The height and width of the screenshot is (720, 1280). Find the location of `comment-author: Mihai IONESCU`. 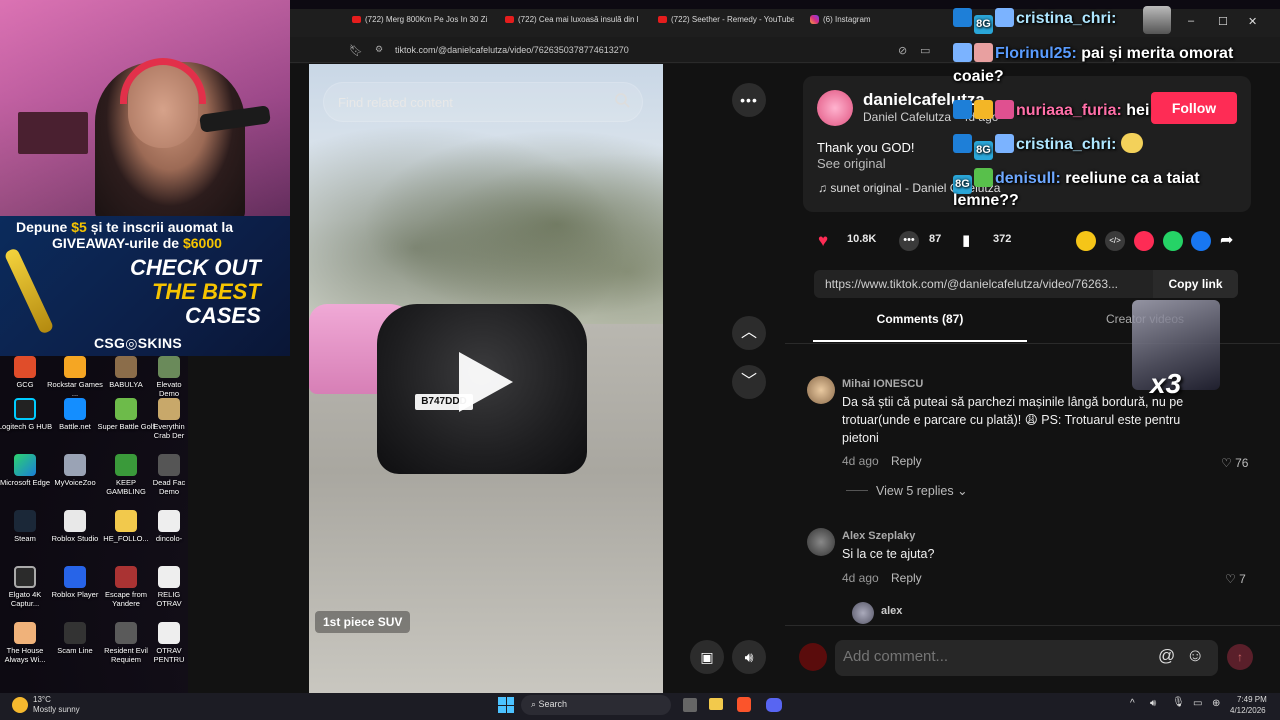

comment-author: Mihai IONESCU is located at coordinates (882, 384).